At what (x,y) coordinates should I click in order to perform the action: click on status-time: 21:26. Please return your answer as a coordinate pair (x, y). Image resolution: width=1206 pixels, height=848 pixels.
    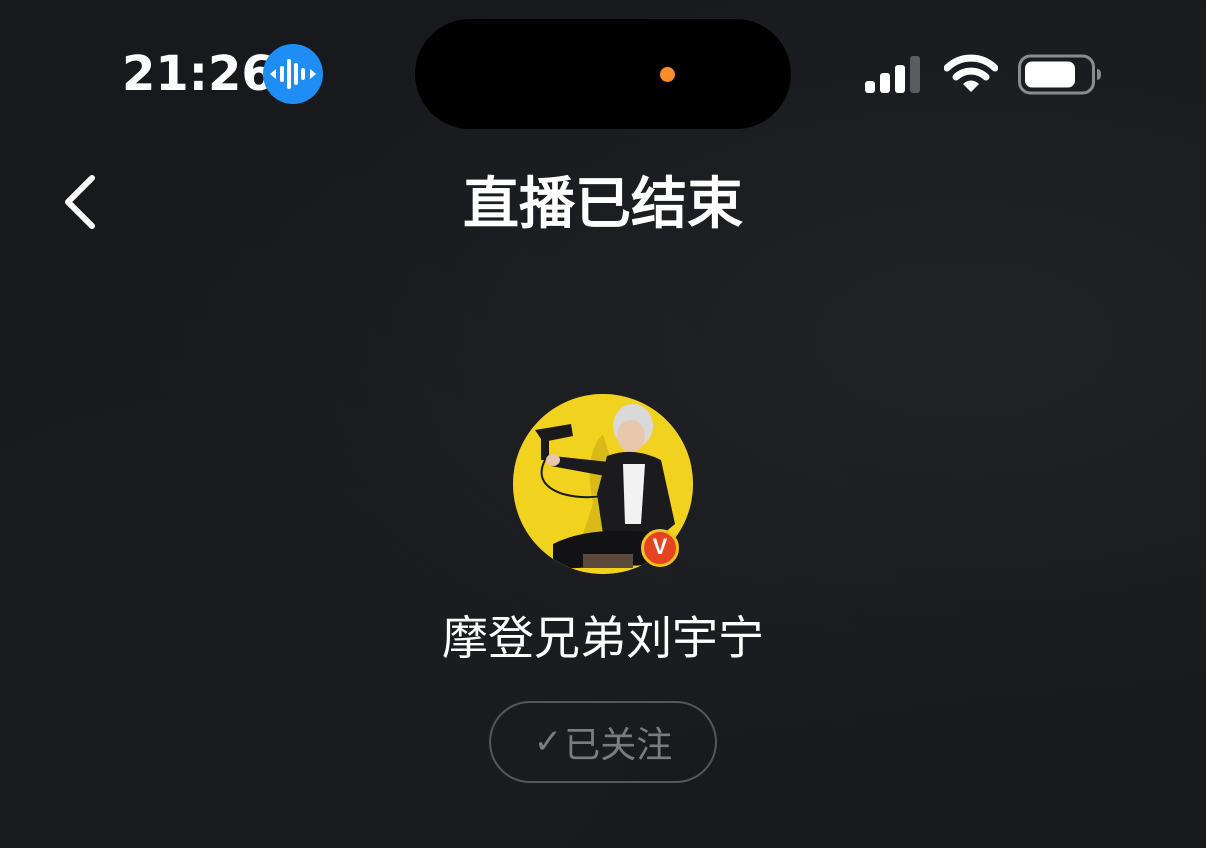
    Looking at the image, I should click on (198, 74).